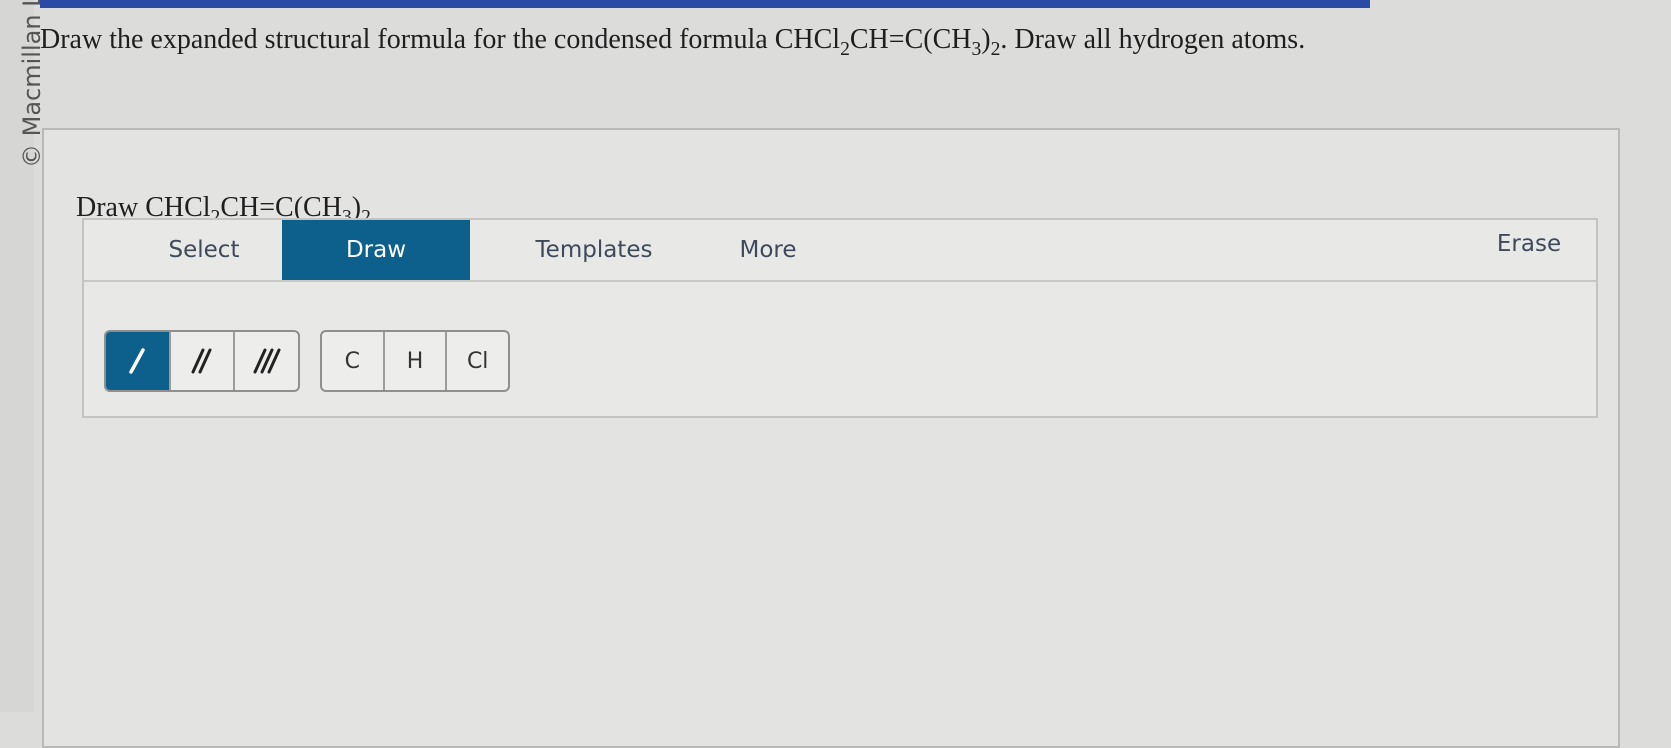  Describe the element at coordinates (768, 250) in the screenshot. I see `tab-more: More` at that location.